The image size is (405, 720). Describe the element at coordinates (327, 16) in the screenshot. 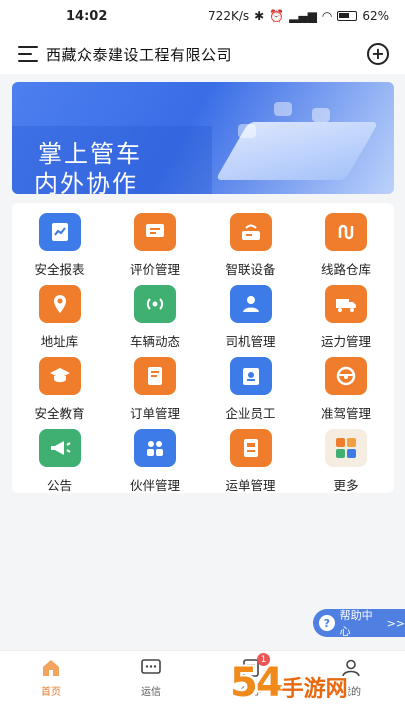

I see `wifi-icon: ◠` at that location.